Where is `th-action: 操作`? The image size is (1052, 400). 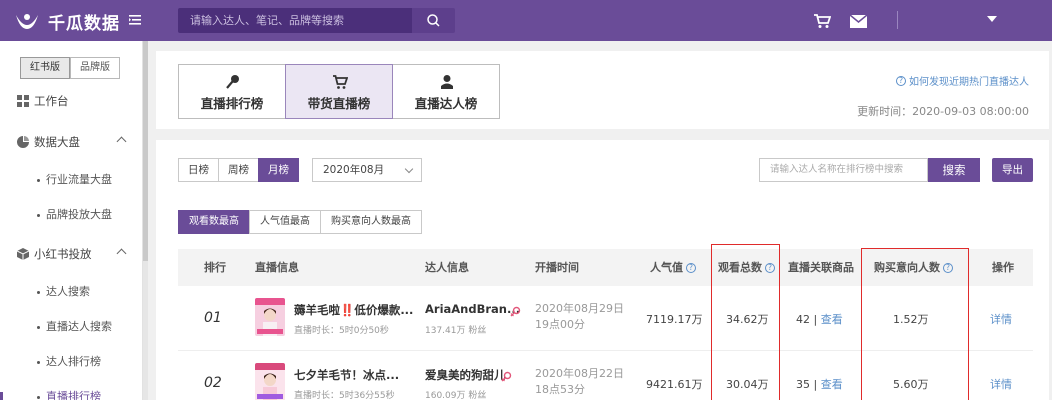 th-action: 操作 is located at coordinates (1003, 267).